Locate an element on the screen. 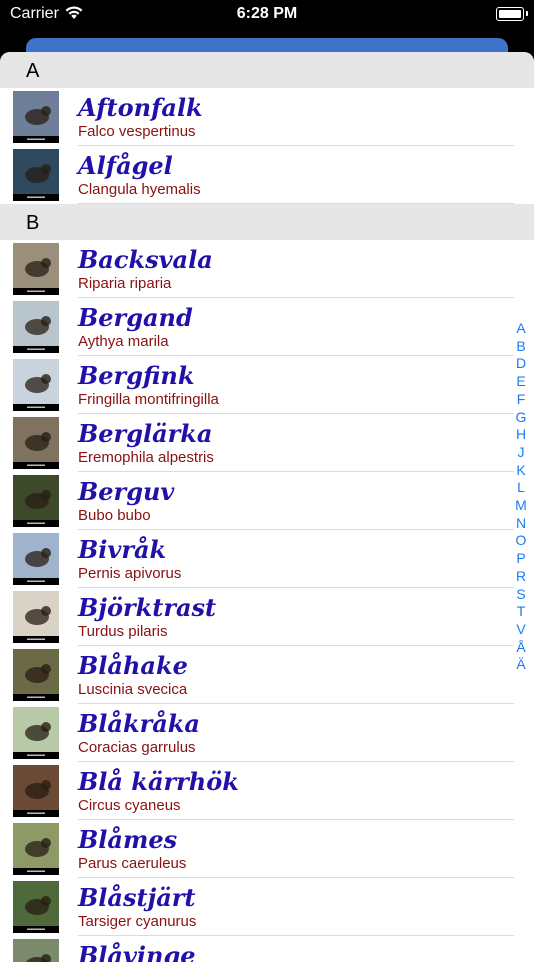 The width and height of the screenshot is (534, 962). index-letter: F is located at coordinates (521, 400).